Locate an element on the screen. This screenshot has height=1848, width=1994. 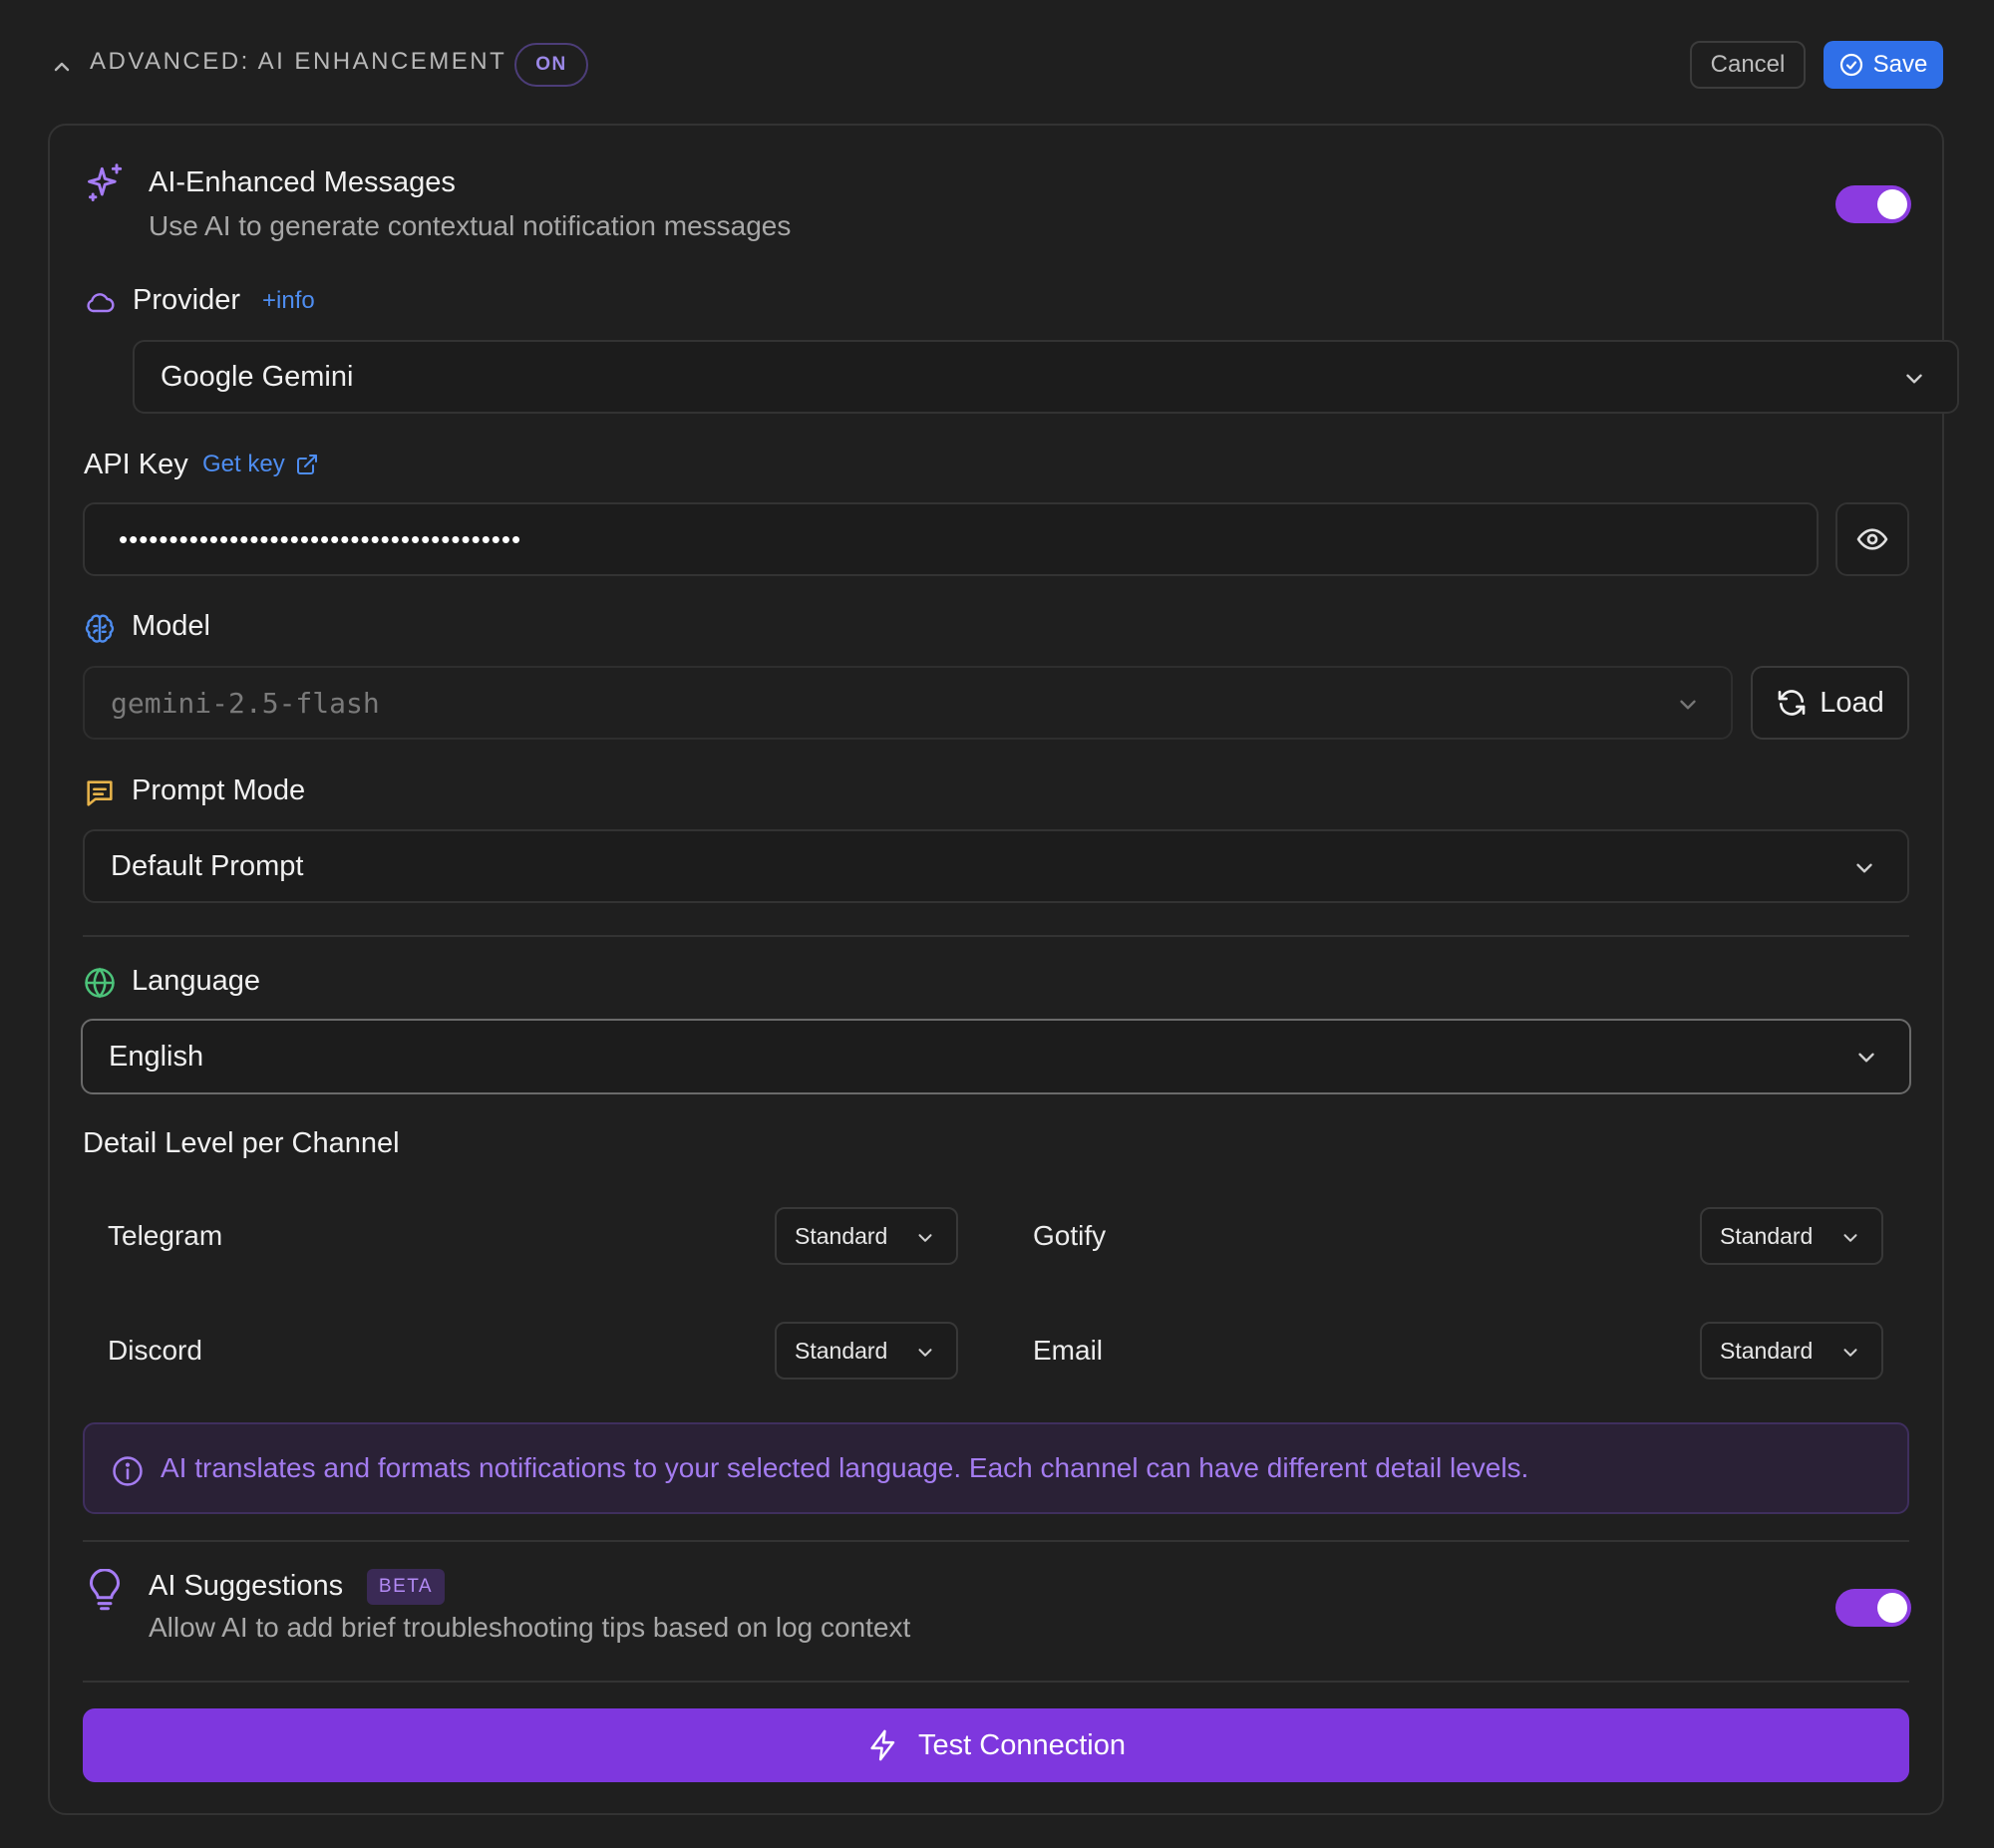
provider-select: Google Gemini is located at coordinates (1046, 377).